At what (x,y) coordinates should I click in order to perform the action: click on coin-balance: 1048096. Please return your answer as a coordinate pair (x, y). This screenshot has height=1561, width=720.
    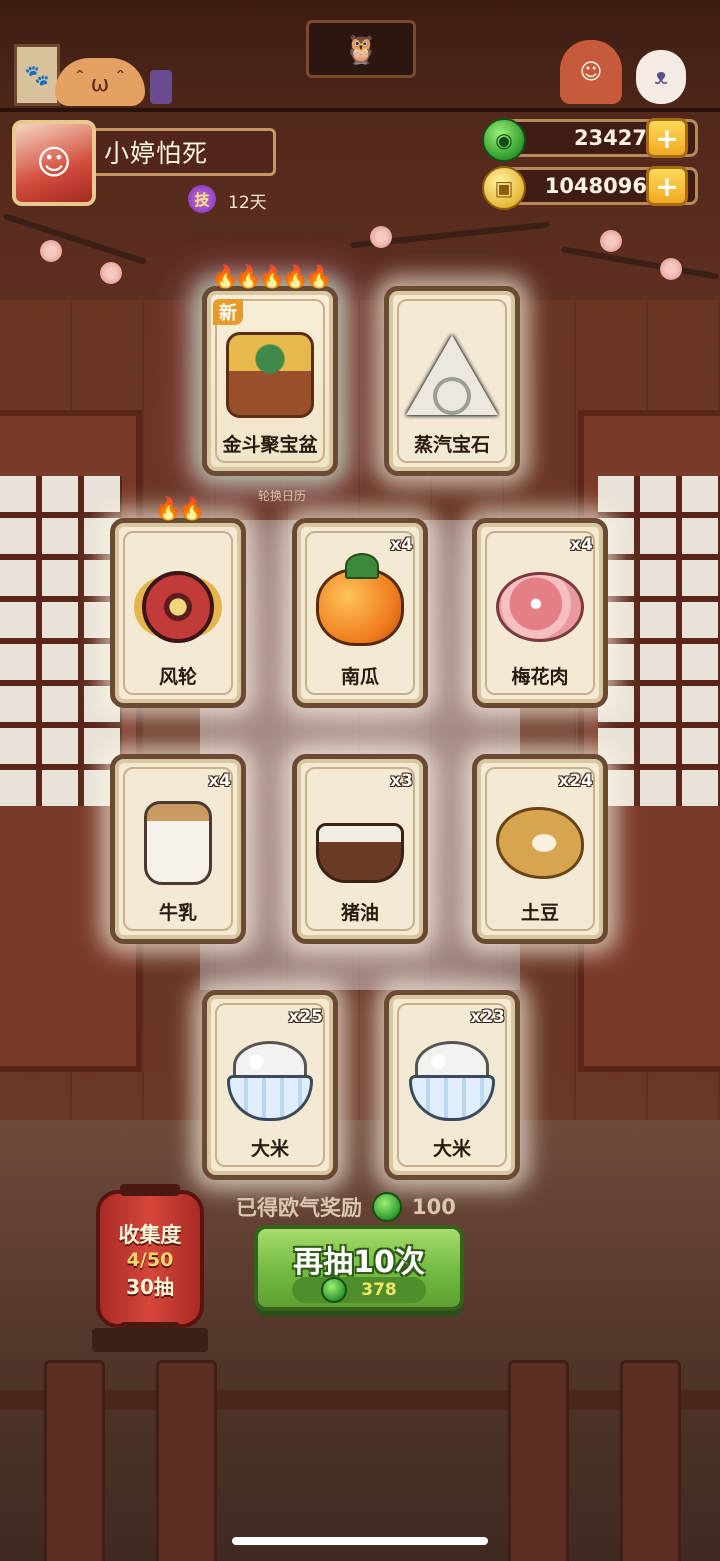
    Looking at the image, I should click on (595, 186).